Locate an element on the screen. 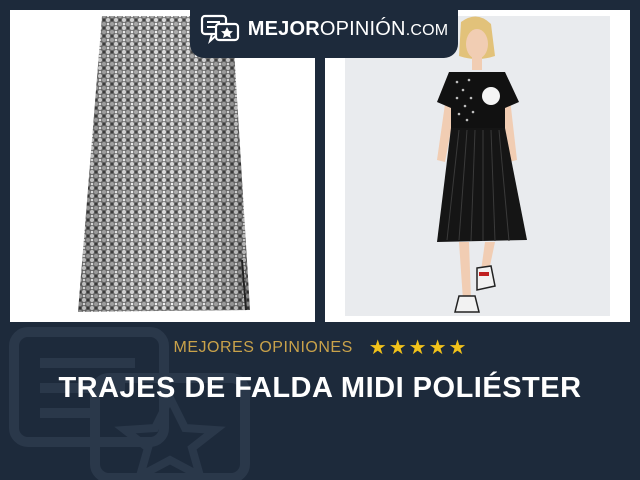 The width and height of the screenshot is (640, 480). page-title: TRAJES DE FALDA MIDI POLIÉSTER is located at coordinates (320, 388).